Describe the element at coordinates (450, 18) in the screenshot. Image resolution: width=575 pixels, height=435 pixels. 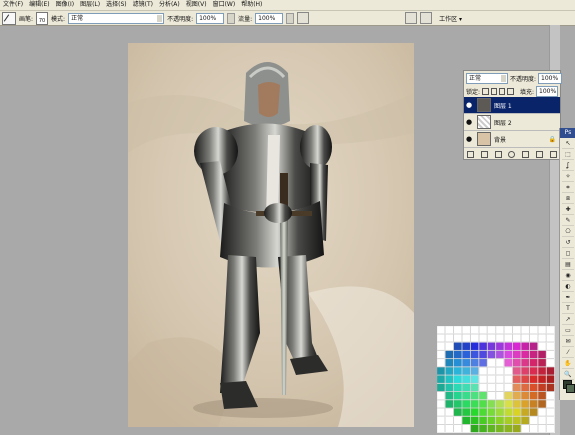
I see `workspace-button: 工作区 ▾` at that location.